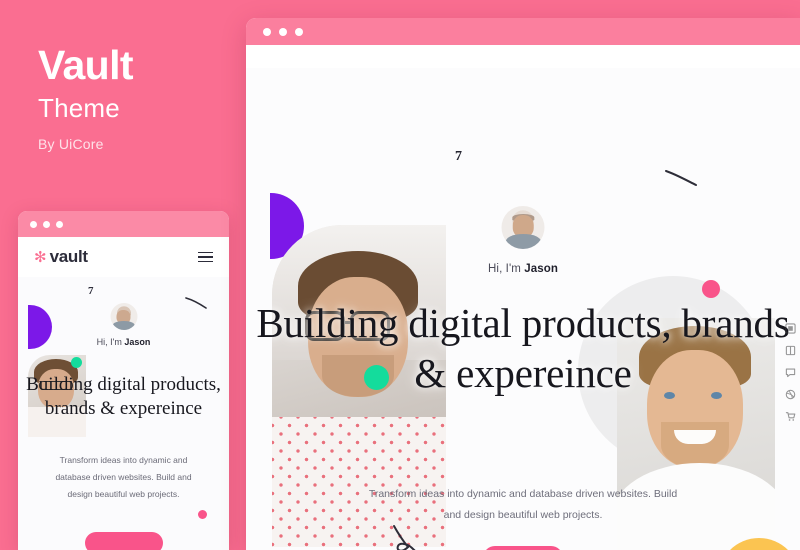 The image size is (800, 550). I want to click on desktop-avatar, so click(523, 227).